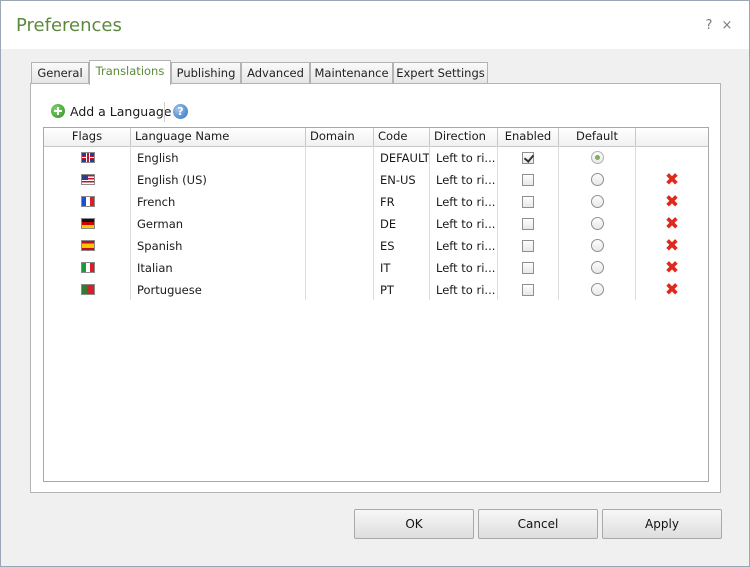 This screenshot has width=750, height=567. What do you see at coordinates (387, 290) in the screenshot?
I see `language-code: PT` at bounding box center [387, 290].